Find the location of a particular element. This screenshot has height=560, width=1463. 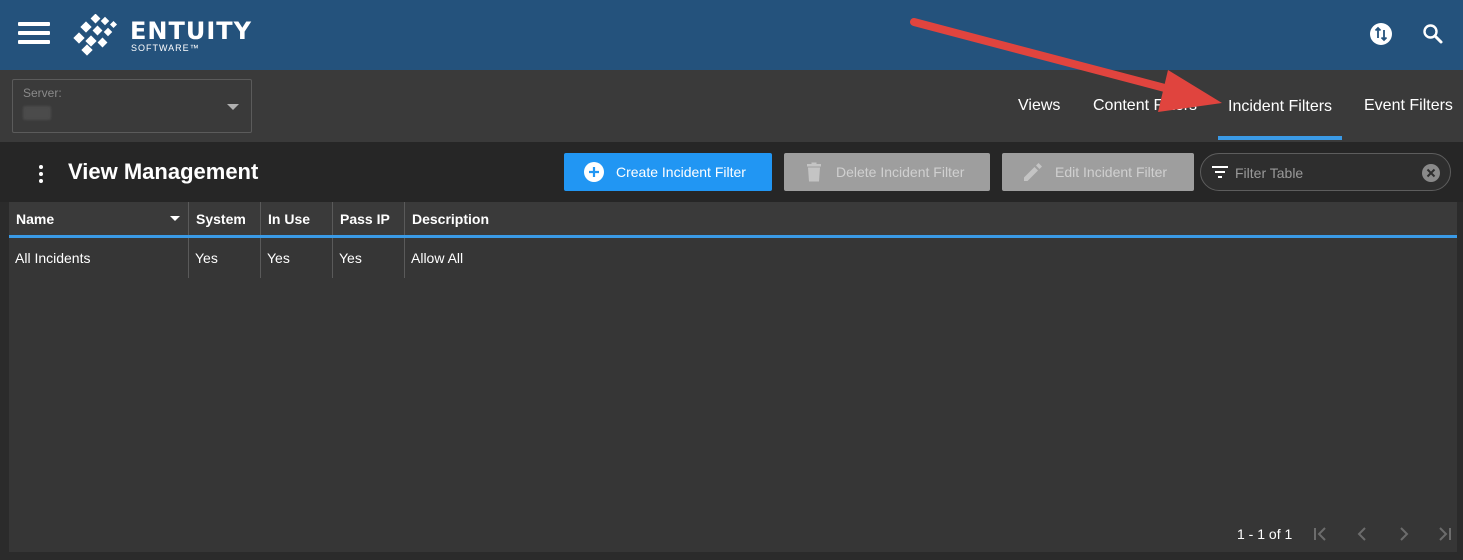

add-circle-icon is located at coordinates (594, 172).